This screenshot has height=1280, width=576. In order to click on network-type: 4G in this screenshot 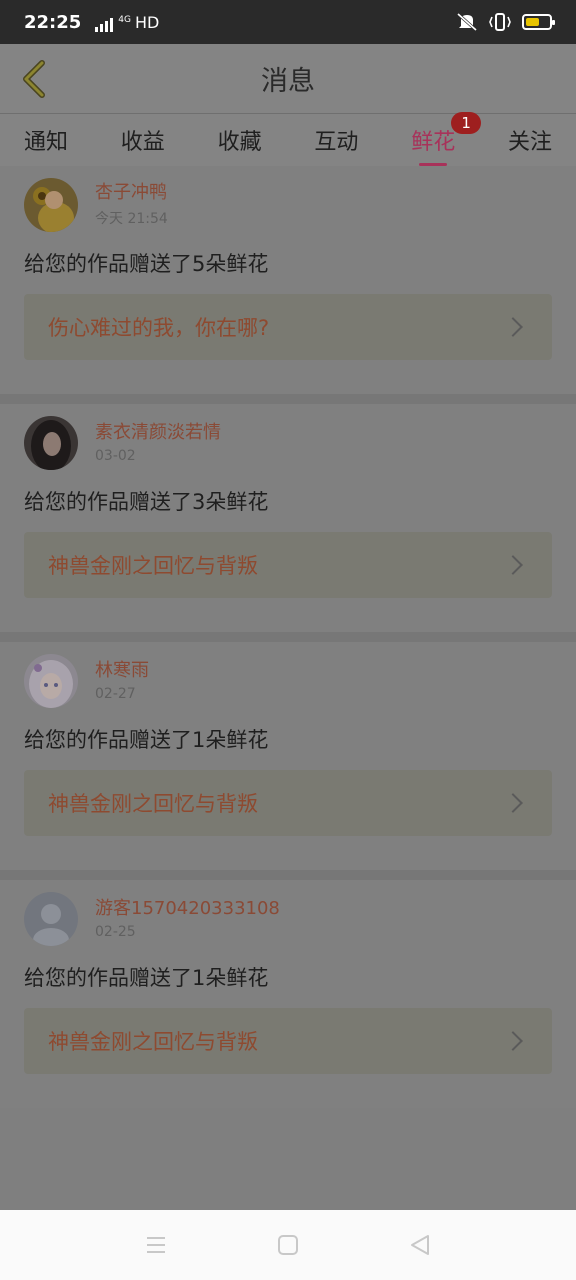, I will do `click(124, 19)`.